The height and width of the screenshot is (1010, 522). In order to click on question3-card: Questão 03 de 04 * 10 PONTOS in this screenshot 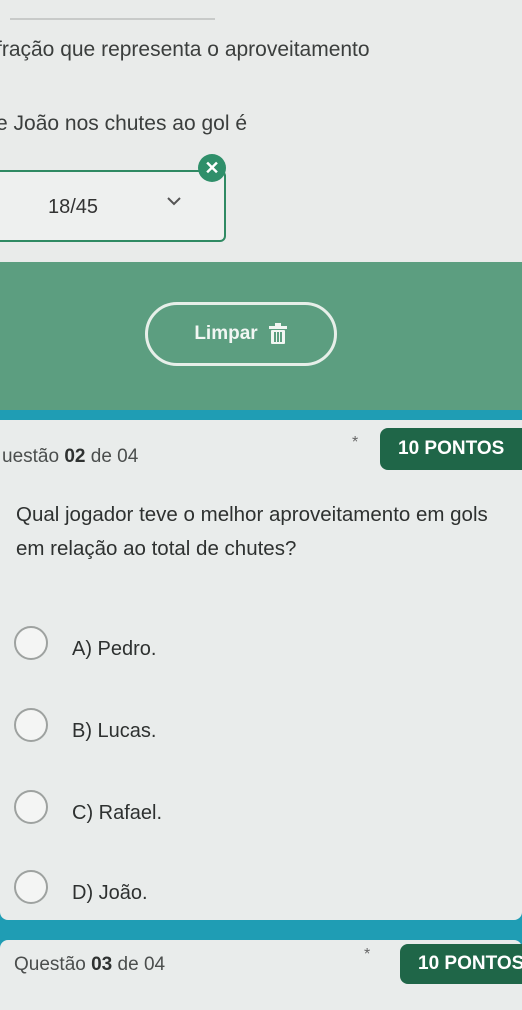, I will do `click(261, 975)`.